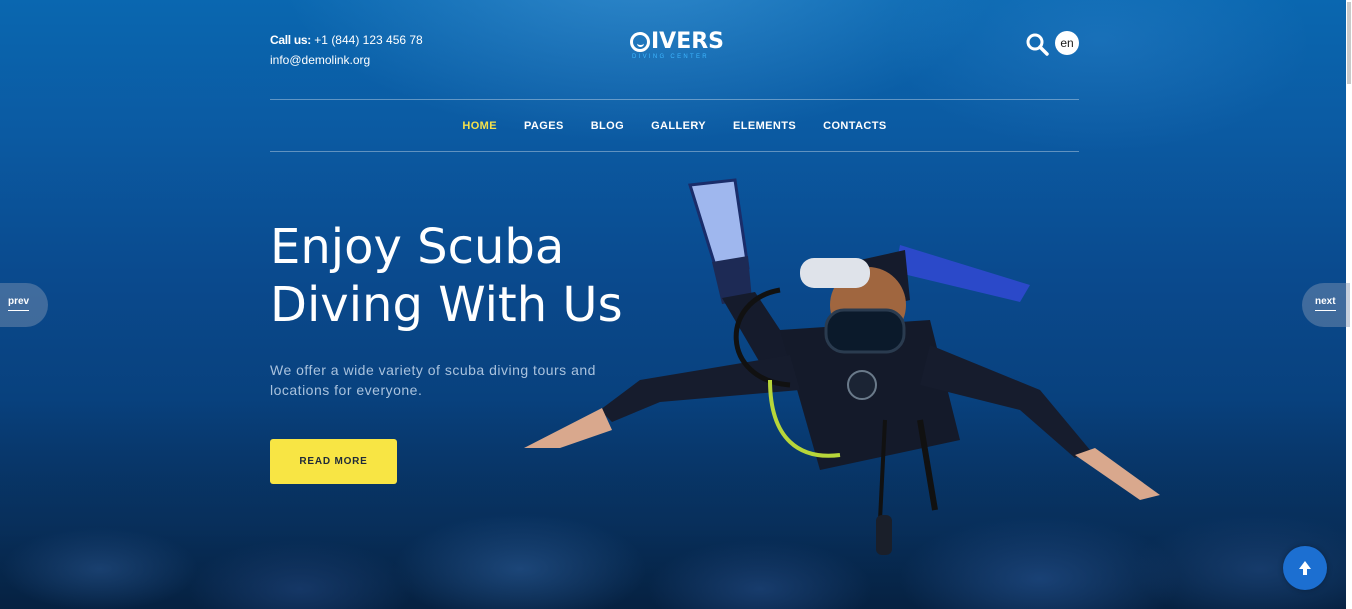  I want to click on slider-prev-button: prev, so click(24, 305).